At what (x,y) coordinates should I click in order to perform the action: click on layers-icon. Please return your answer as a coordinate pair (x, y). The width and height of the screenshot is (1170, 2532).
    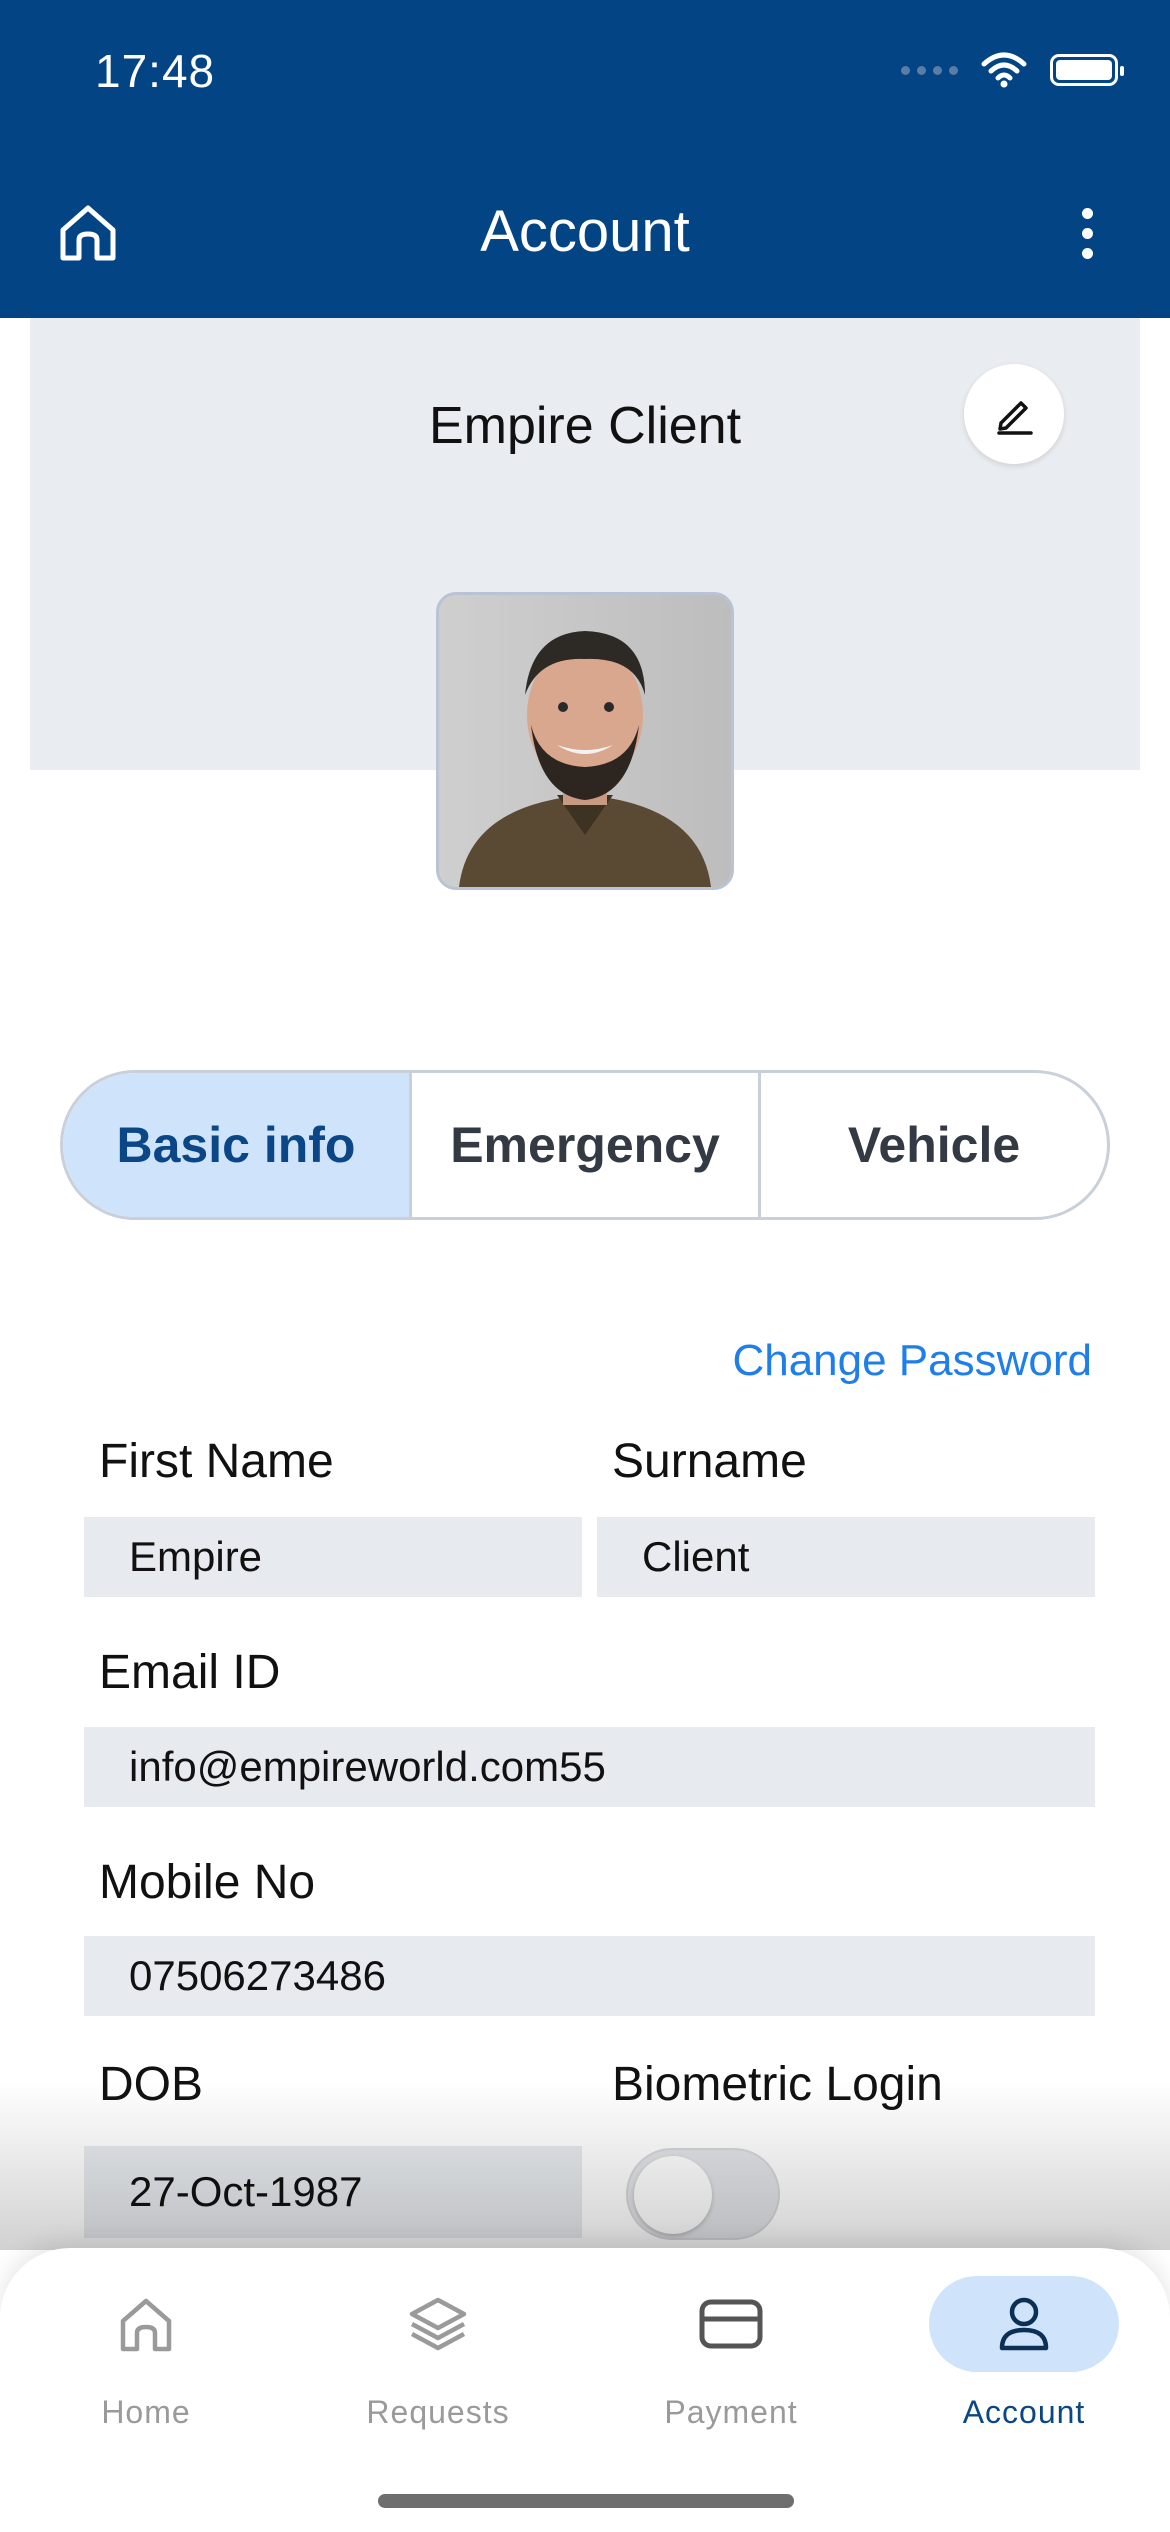
    Looking at the image, I should click on (438, 2324).